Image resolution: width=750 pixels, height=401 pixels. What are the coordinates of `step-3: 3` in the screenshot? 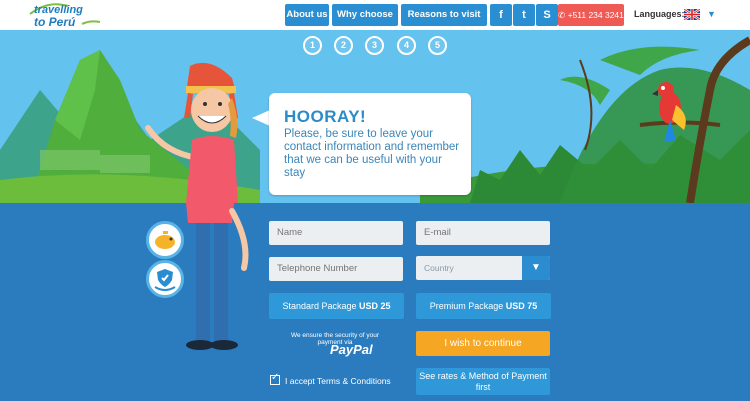 It's located at (374, 45).